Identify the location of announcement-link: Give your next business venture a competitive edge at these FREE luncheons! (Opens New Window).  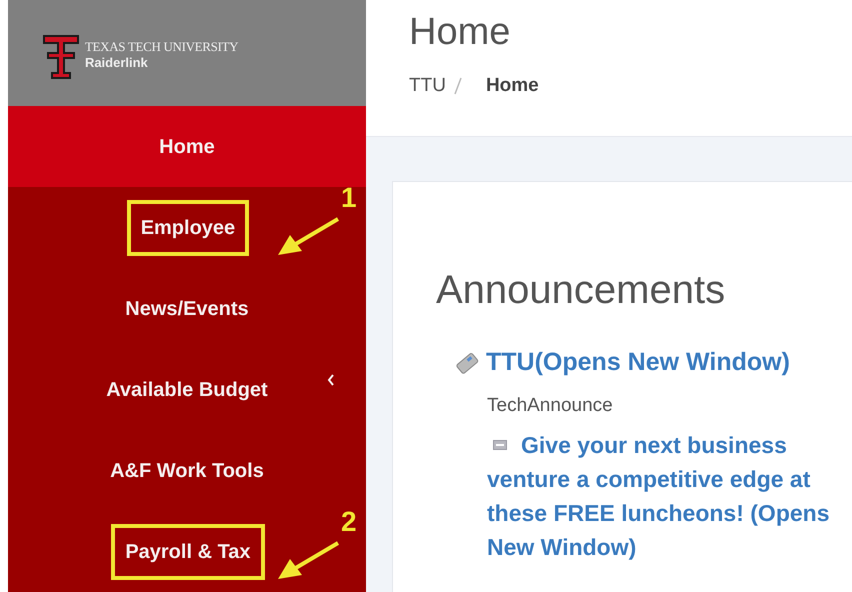
(669, 496).